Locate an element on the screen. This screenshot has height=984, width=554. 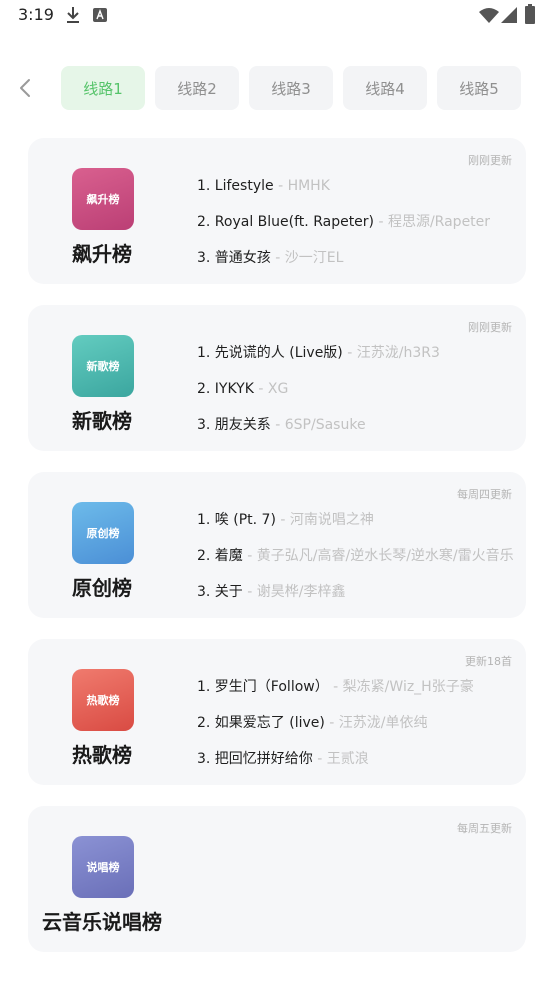
app-notification-icon is located at coordinates (100, 16).